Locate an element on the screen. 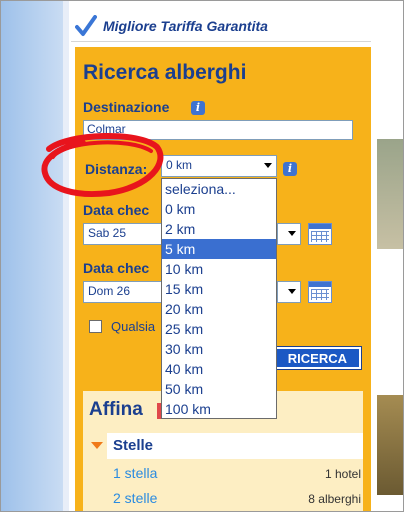 The height and width of the screenshot is (512, 404). expand-arrow-icon is located at coordinates (97, 445).